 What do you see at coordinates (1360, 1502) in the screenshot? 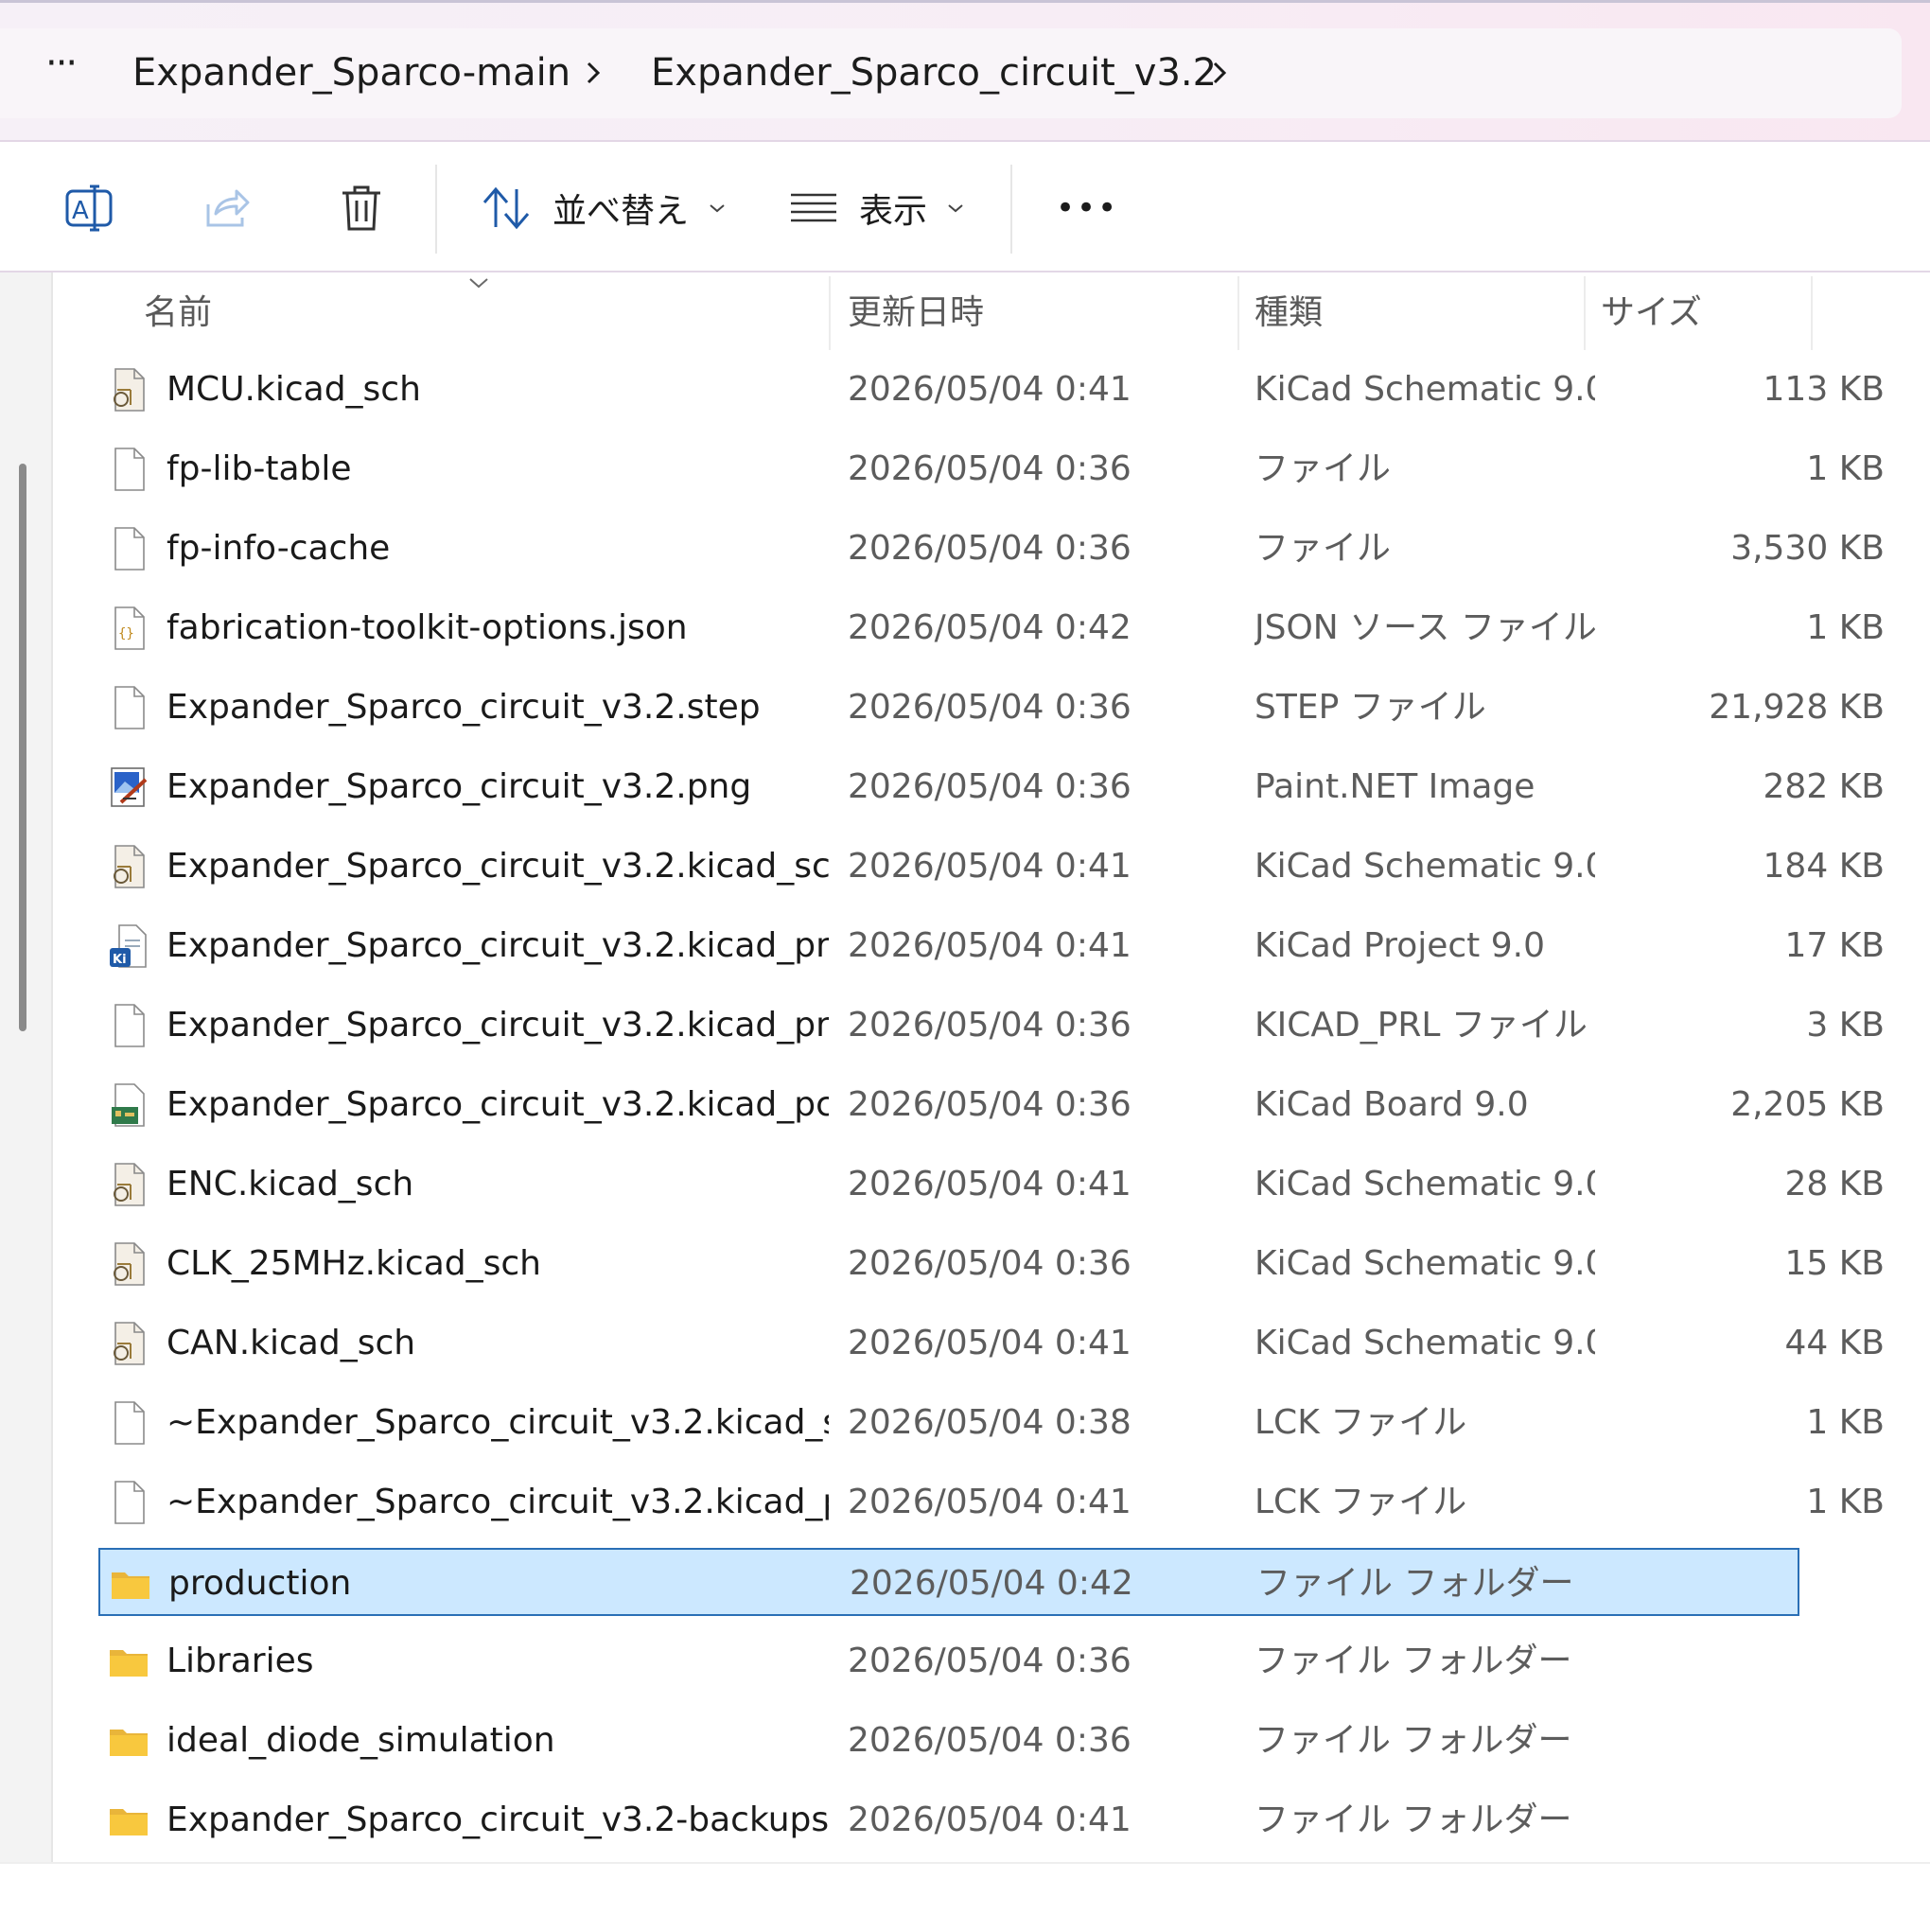
I see `file-type: LCK ファイル` at bounding box center [1360, 1502].